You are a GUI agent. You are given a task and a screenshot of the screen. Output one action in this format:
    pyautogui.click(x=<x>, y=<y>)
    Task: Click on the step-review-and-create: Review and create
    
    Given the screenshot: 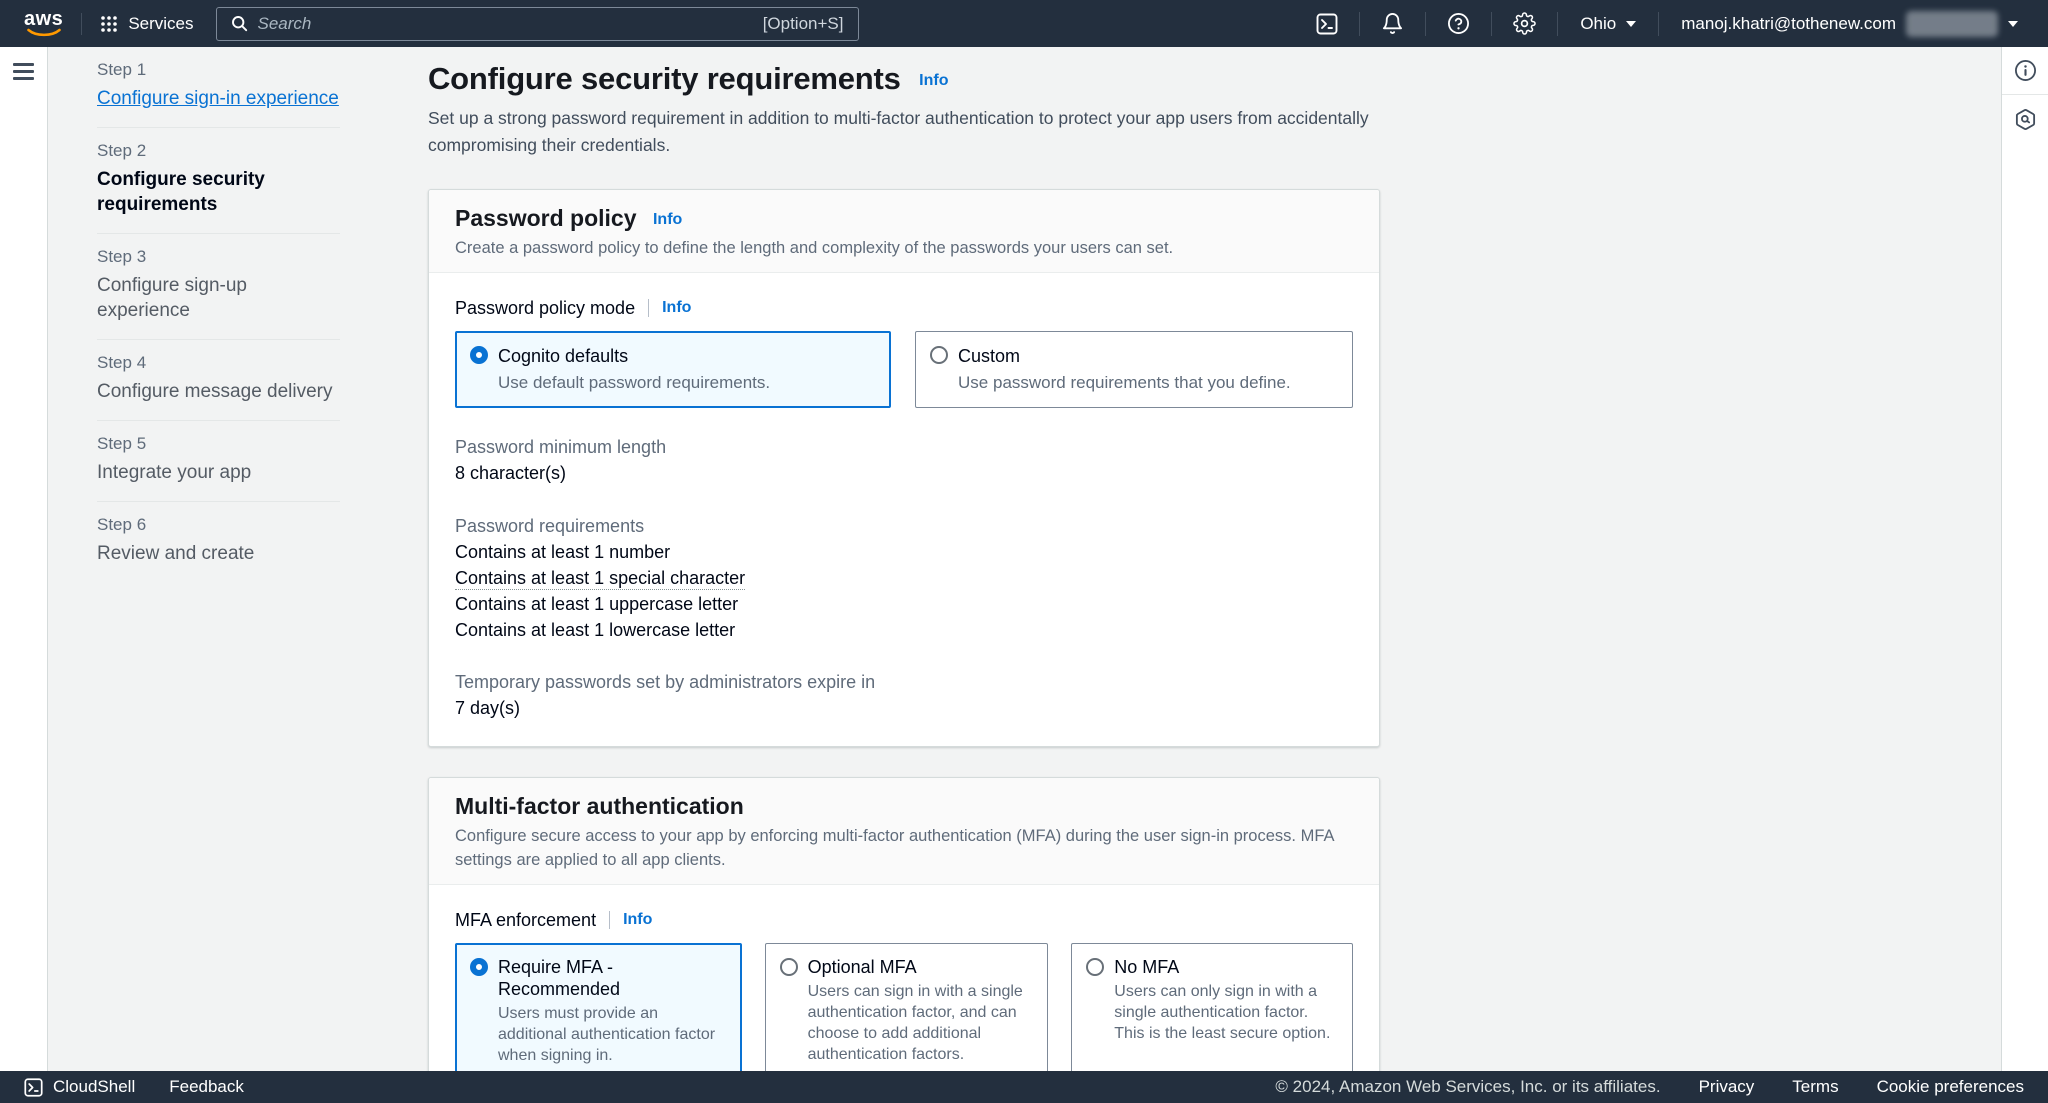 What is the action you would take?
    pyautogui.click(x=176, y=553)
    